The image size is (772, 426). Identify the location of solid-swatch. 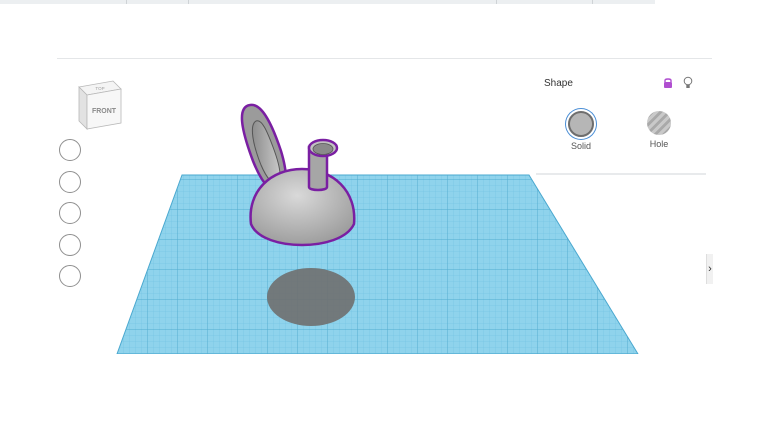
(581, 124).